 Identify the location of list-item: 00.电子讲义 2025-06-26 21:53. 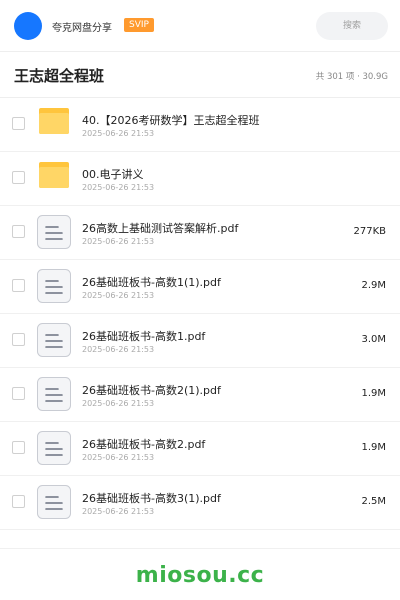
(200, 179).